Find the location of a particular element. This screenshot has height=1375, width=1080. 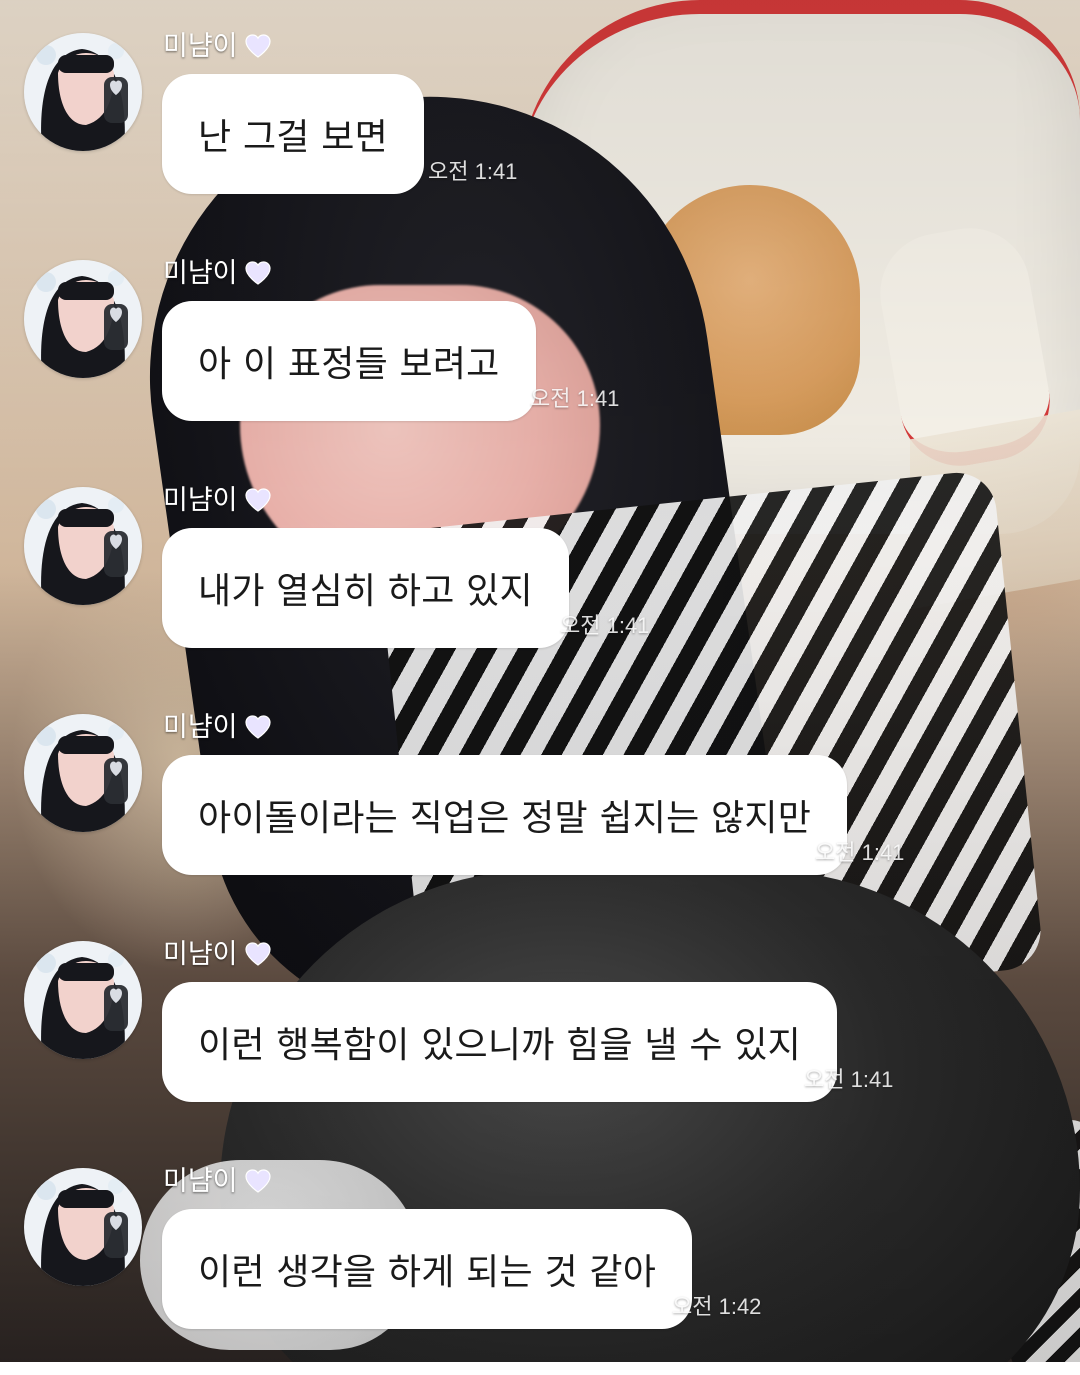

message-text: 이런 행복함이 있으니까 힘을 낼 수 있지 is located at coordinates (499, 1045).